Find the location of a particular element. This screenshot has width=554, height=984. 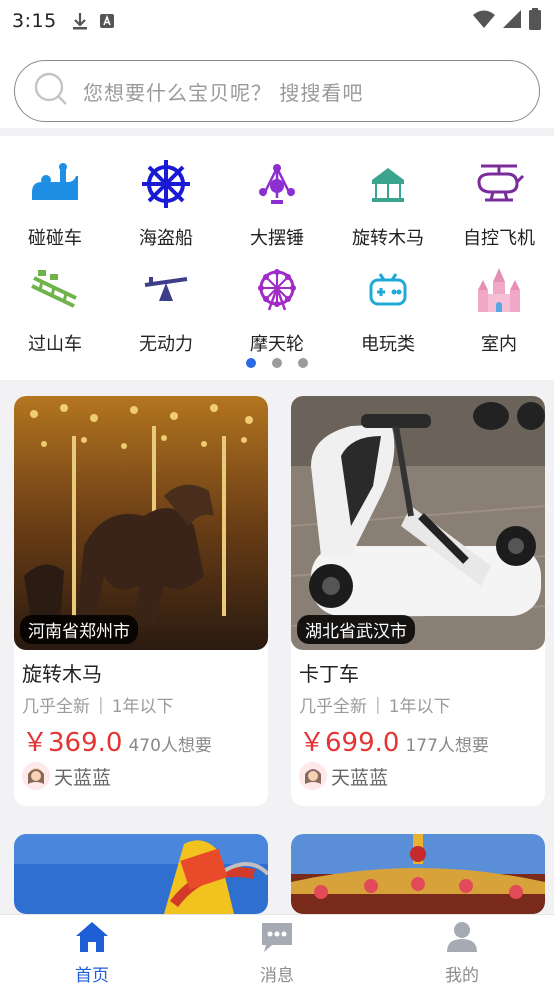

category-roller-coaster: 过山车 is located at coordinates (55, 314).